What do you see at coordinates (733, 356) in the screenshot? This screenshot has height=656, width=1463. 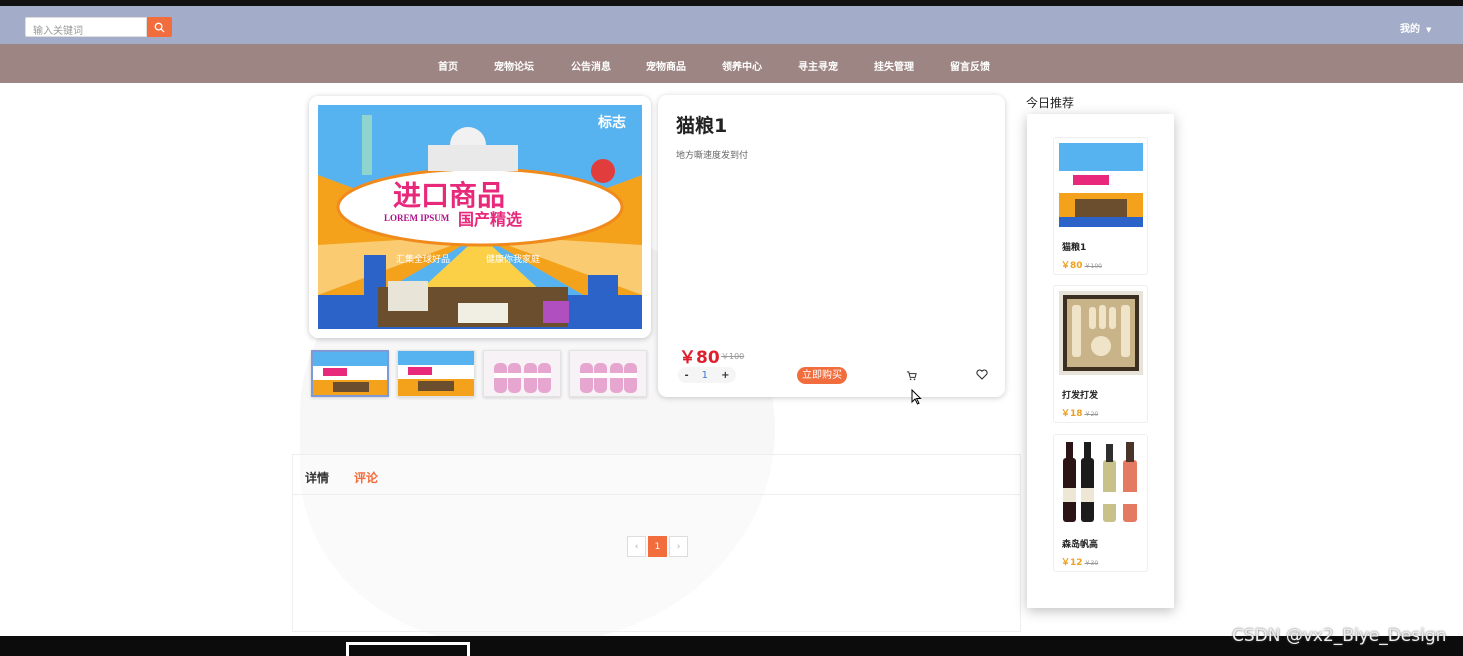 I see `product-old-price: ￥100` at bounding box center [733, 356].